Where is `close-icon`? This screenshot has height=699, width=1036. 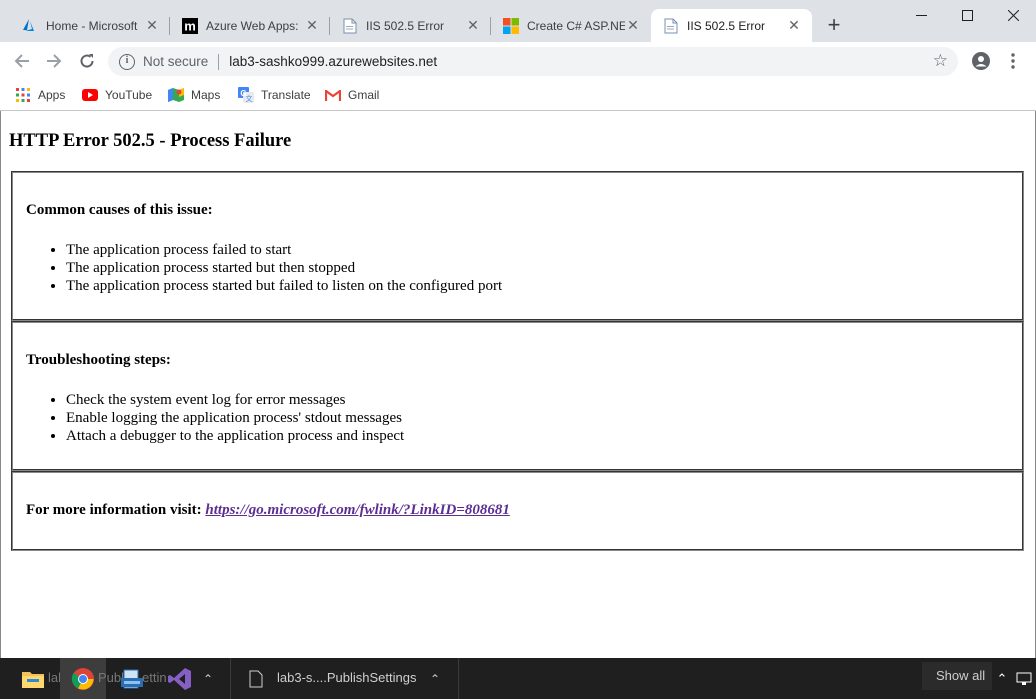 close-icon is located at coordinates (1013, 15).